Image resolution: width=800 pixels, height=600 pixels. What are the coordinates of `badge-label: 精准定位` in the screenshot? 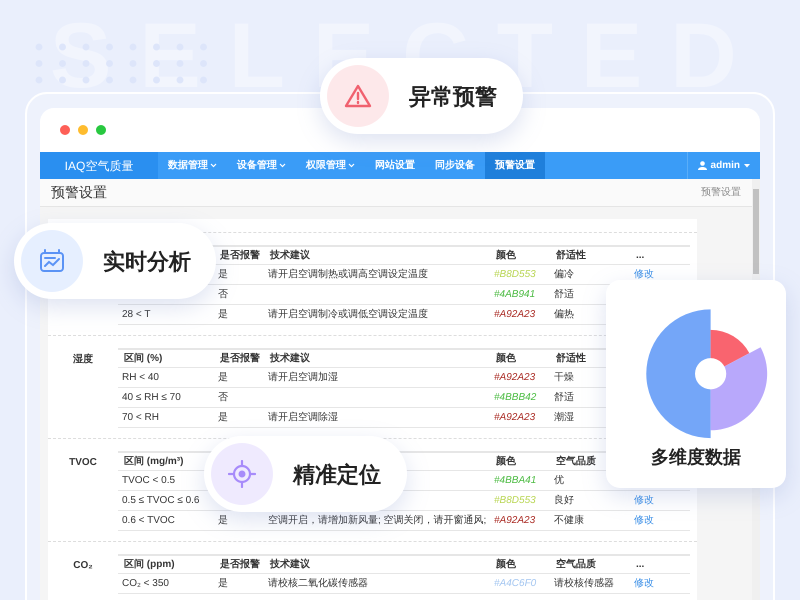 It's located at (337, 474).